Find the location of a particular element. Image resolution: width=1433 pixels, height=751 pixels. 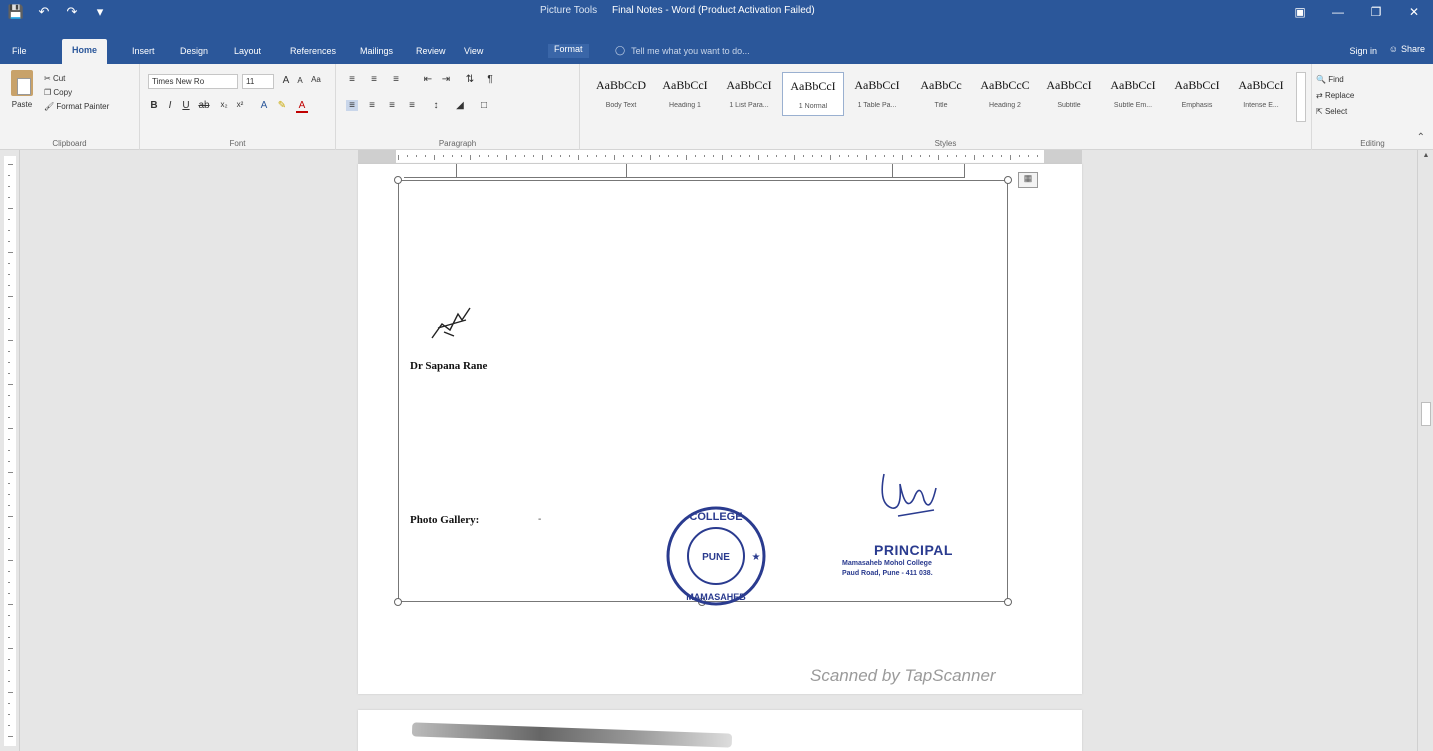

decrease-indent-icon: ⇤ is located at coordinates (428, 79).